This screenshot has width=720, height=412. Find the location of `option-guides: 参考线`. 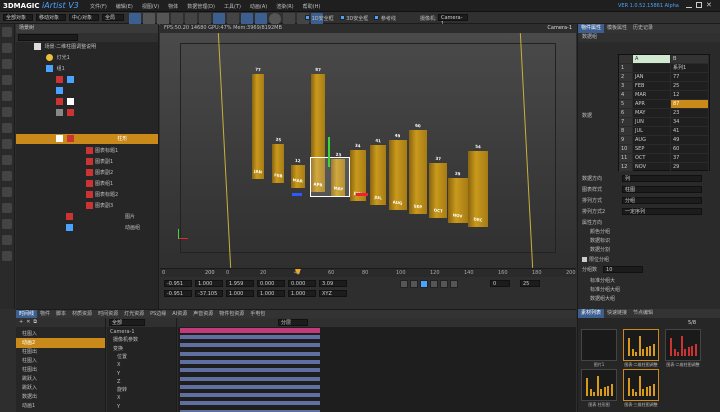

option-guides: 参考线 is located at coordinates (385, 18).